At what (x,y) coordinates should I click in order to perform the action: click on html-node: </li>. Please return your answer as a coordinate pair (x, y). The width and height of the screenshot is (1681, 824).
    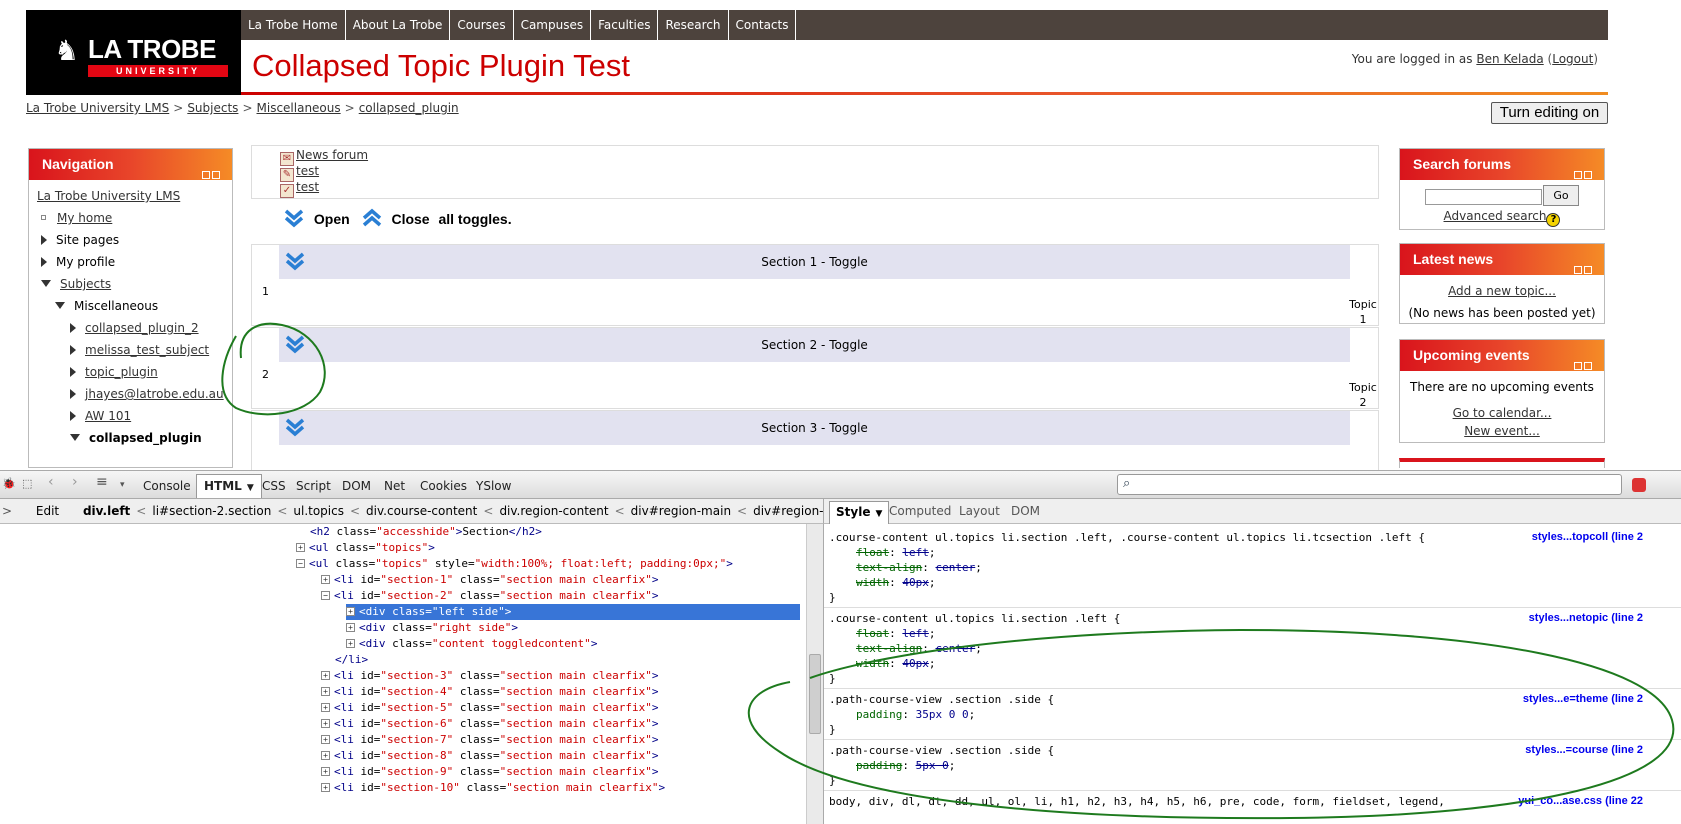
    Looking at the image, I should click on (351, 660).